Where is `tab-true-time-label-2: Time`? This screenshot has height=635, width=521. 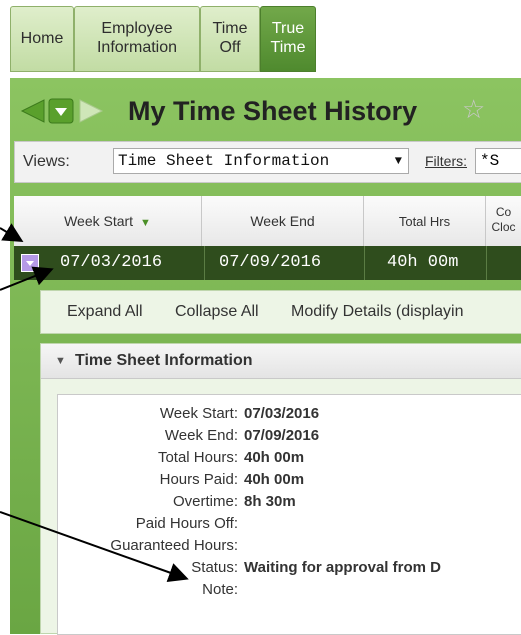 tab-true-time-label-2: Time is located at coordinates (288, 47).